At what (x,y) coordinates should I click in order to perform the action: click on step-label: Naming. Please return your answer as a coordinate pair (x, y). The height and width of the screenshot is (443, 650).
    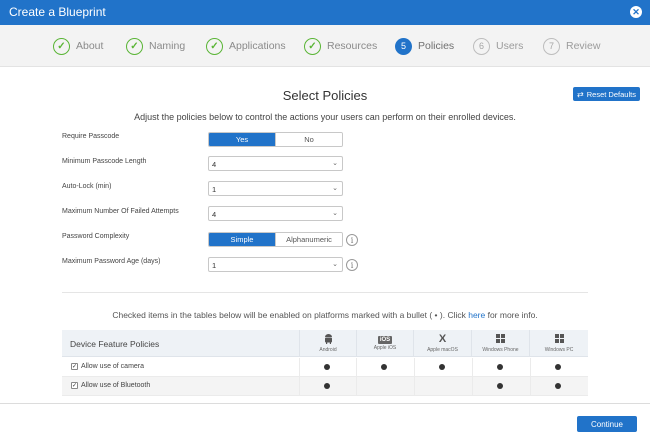
    Looking at the image, I should click on (167, 46).